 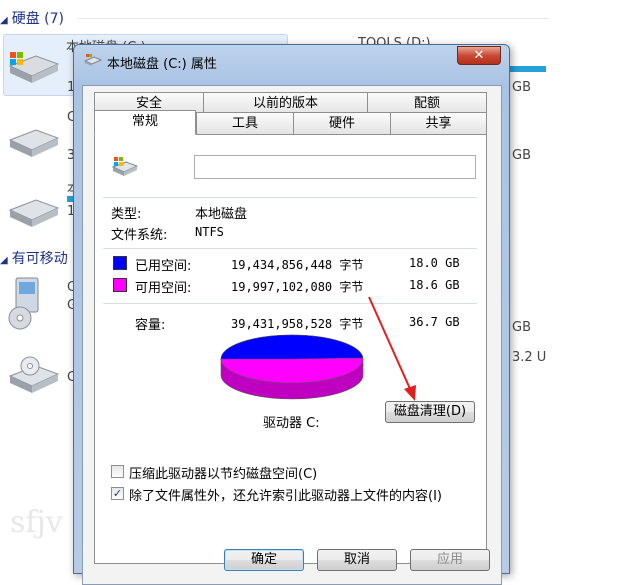 What do you see at coordinates (209, 232) in the screenshot?
I see `filesystem-value: NTFS` at bounding box center [209, 232].